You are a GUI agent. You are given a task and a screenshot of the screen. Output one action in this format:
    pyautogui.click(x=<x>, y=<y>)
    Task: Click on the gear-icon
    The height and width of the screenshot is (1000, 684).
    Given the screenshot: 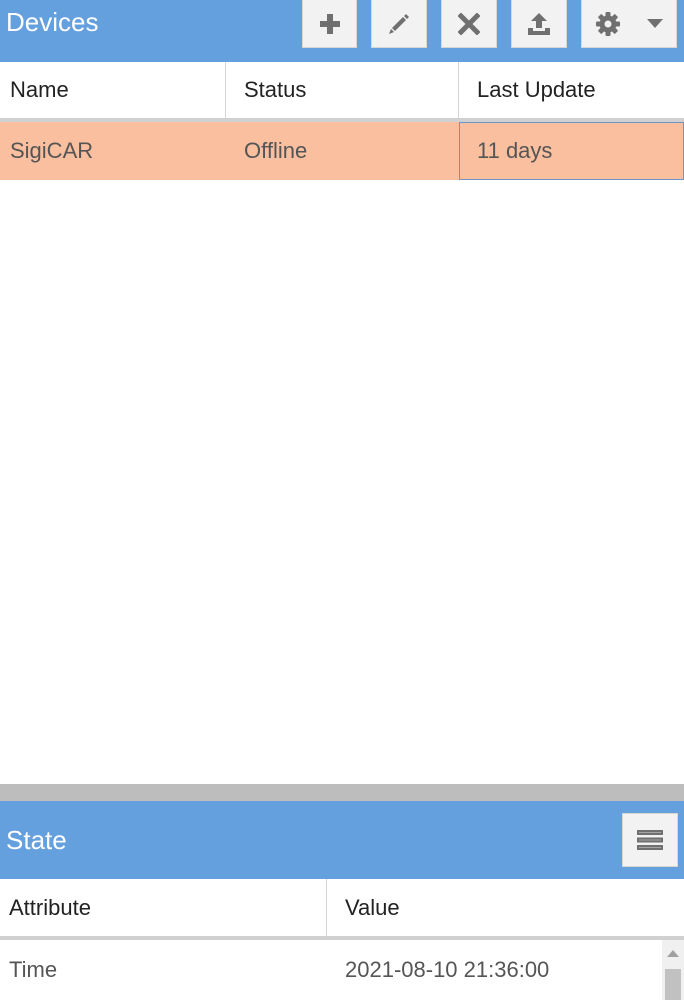 What is the action you would take?
    pyautogui.click(x=608, y=24)
    